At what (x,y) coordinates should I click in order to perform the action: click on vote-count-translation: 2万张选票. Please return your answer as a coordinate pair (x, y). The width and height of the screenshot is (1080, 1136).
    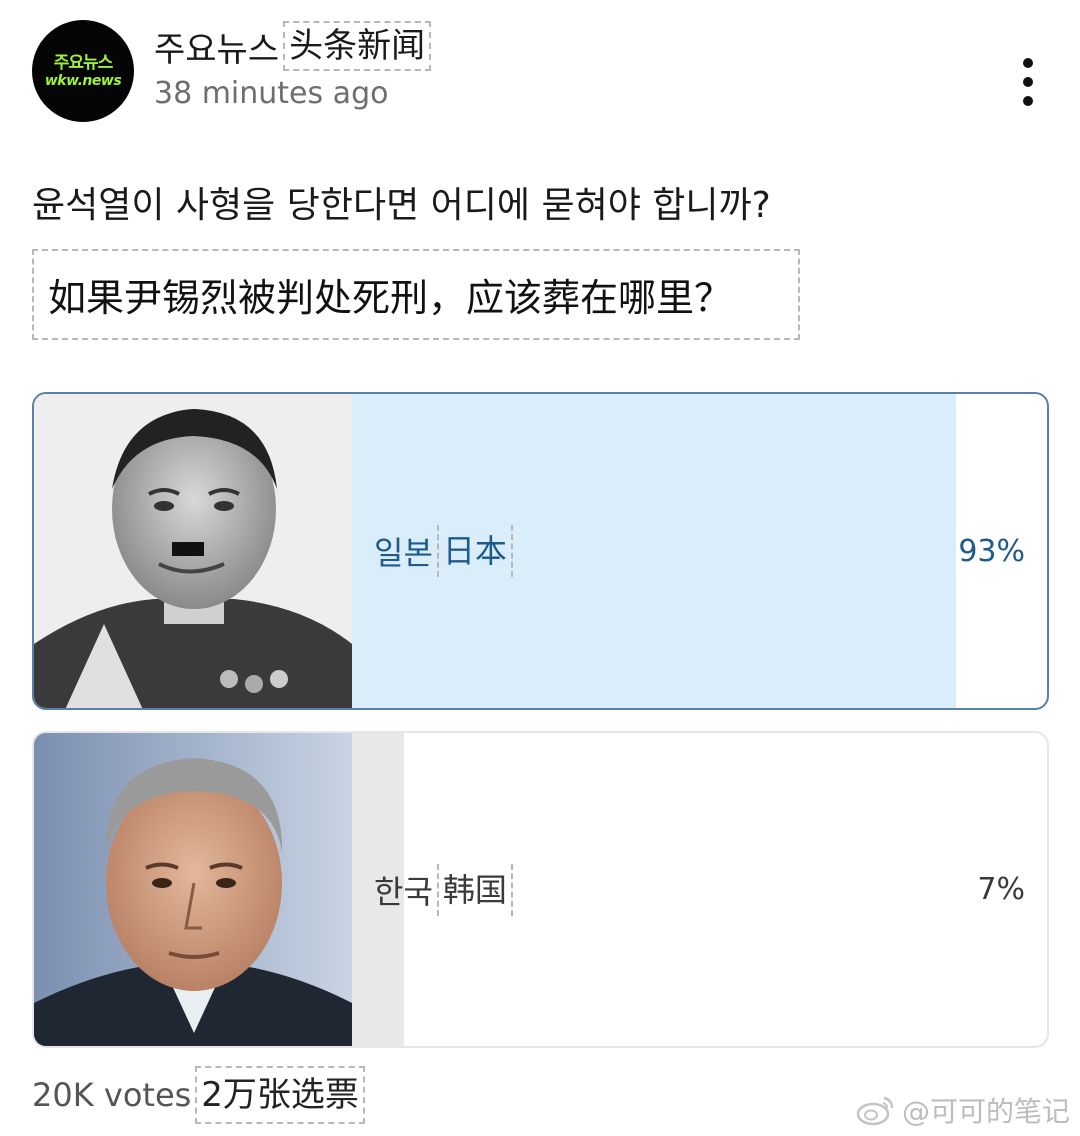
    Looking at the image, I should click on (280, 1095).